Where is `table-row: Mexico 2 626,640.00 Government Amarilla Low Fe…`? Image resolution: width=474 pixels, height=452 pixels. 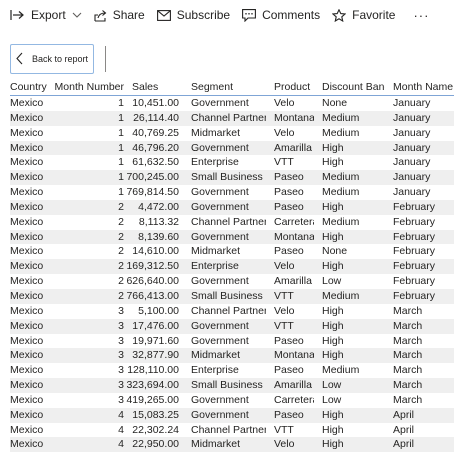
table-row: Mexico 2 626,640.00 Government Amarilla Low Fe… is located at coordinates (232, 281).